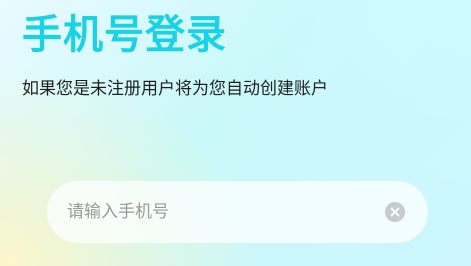 This screenshot has width=471, height=266. Describe the element at coordinates (175, 89) in the screenshot. I see `page-subtitle: 如果您是未注册用户将为您自动创建账户` at that location.